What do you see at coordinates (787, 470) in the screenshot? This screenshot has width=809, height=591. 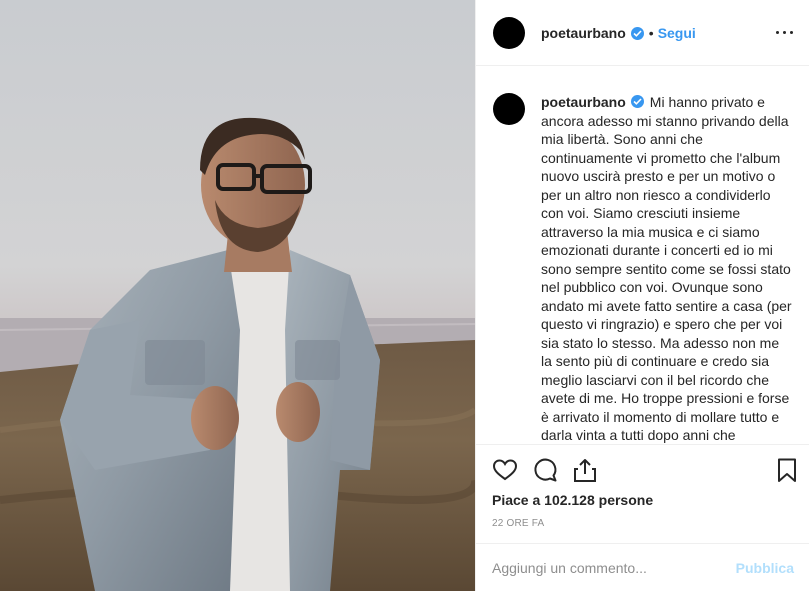 I see `bookmark-icon` at bounding box center [787, 470].